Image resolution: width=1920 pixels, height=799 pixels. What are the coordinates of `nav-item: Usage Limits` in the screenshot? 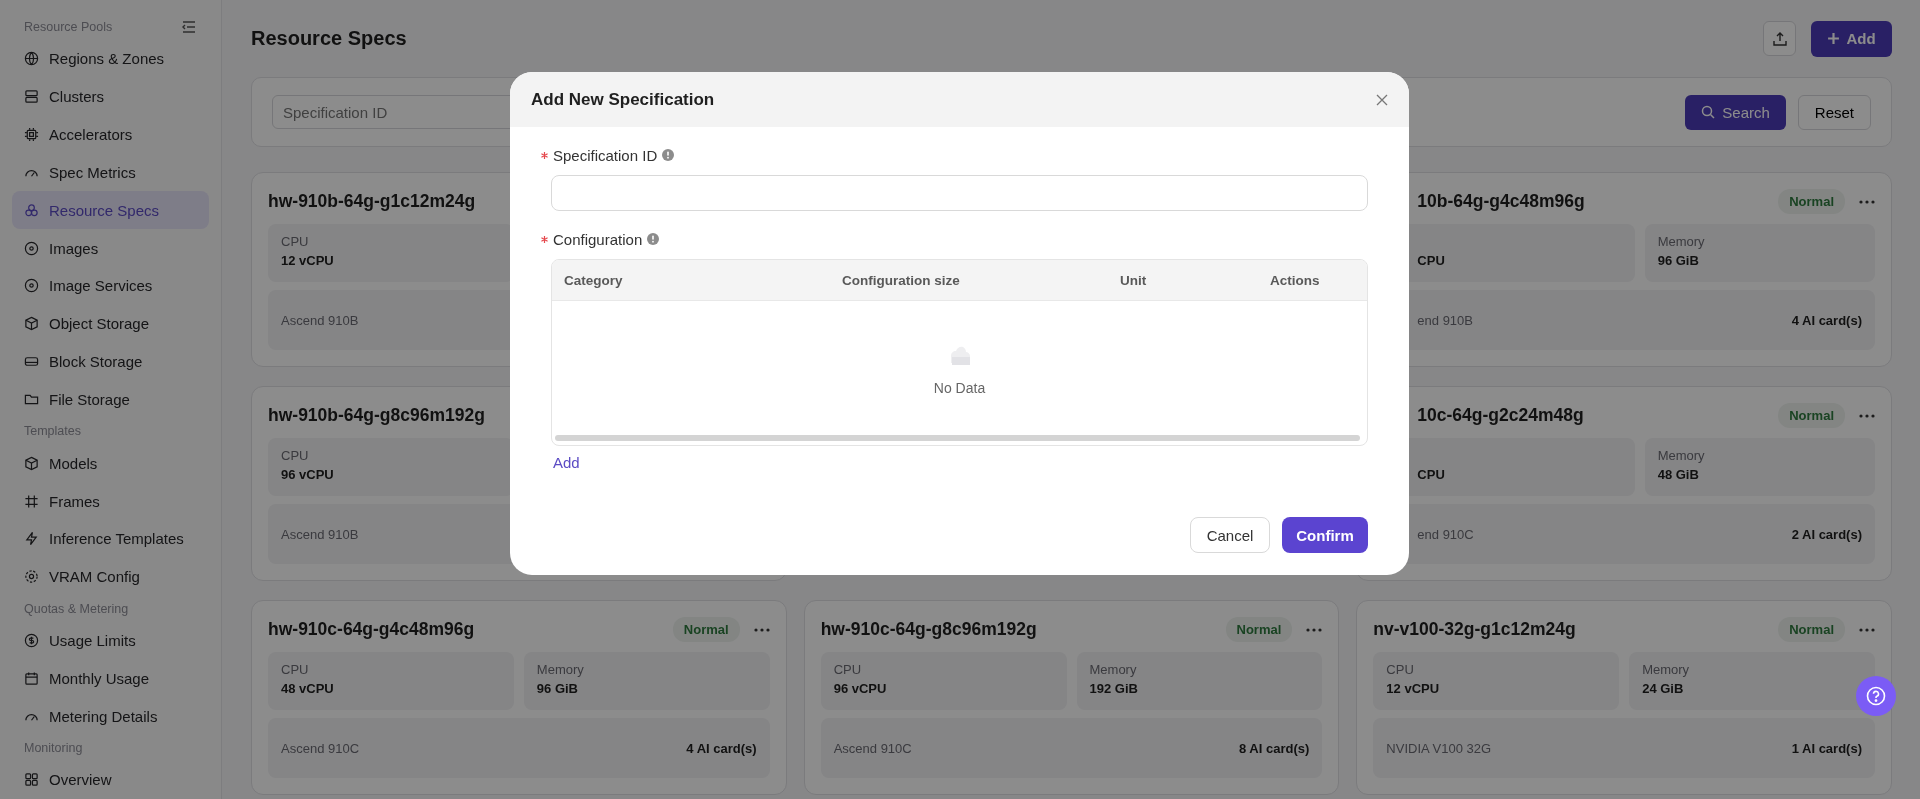 It's located at (110, 640).